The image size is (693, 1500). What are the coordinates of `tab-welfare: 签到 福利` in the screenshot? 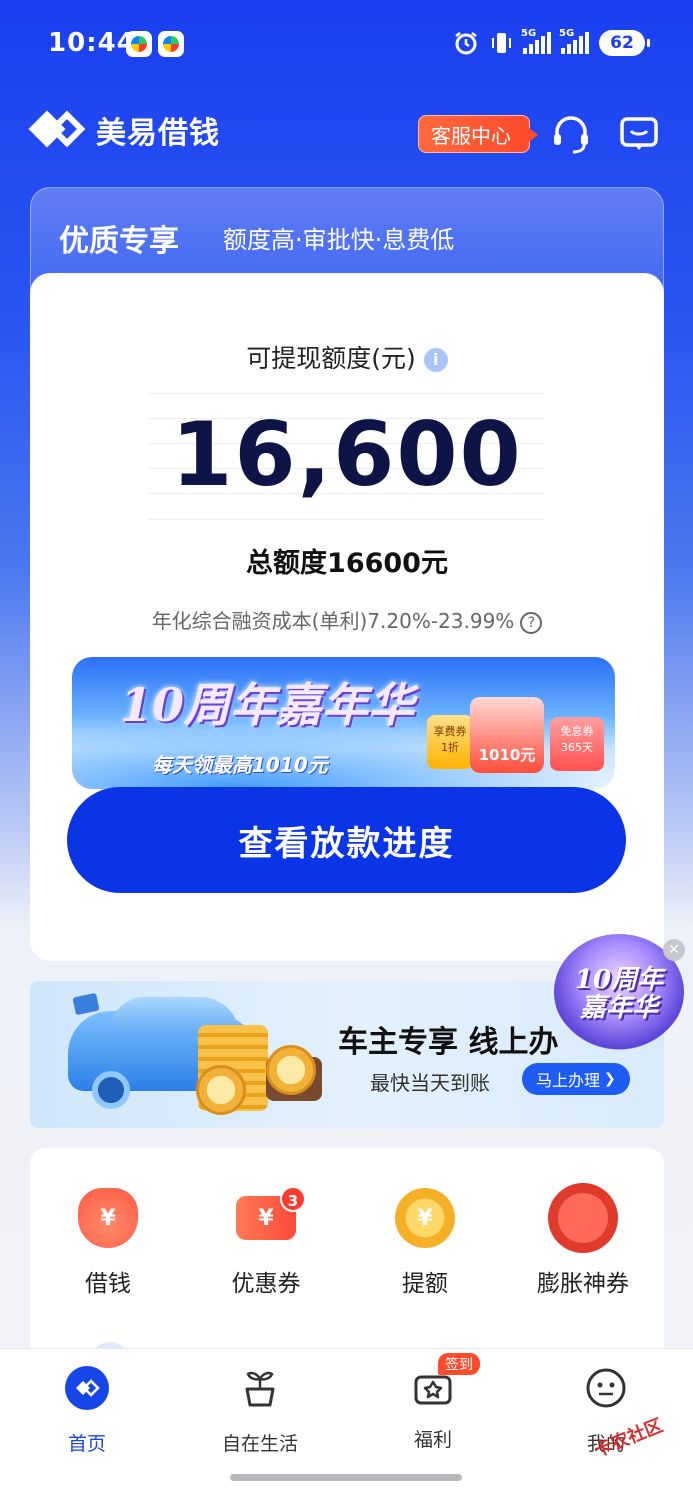 It's located at (433, 1402).